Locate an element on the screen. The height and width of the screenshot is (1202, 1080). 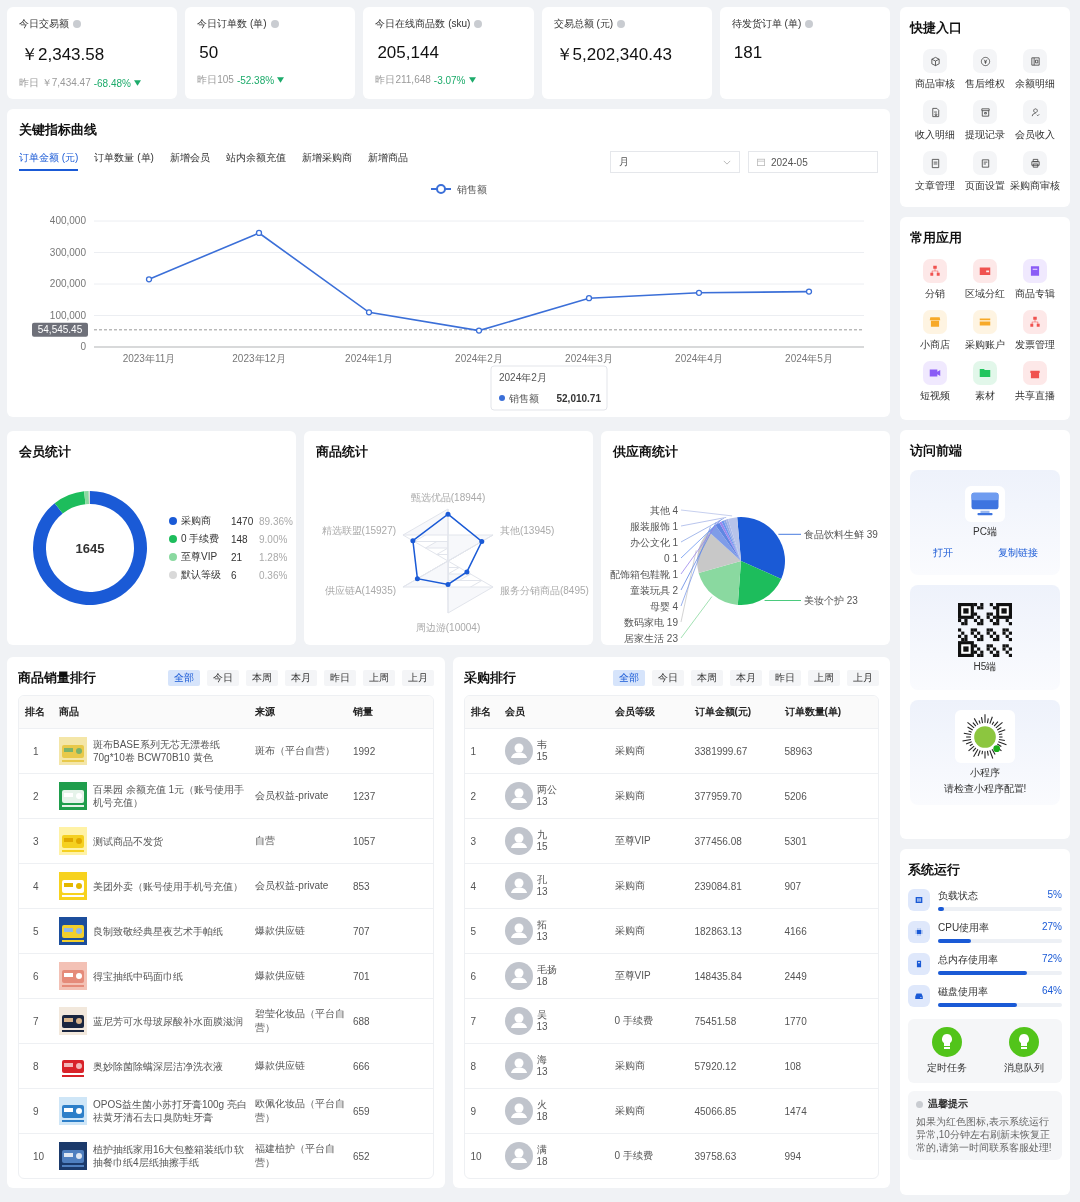
amount-cell-text: 377959.70 is located at coordinates (718, 796).